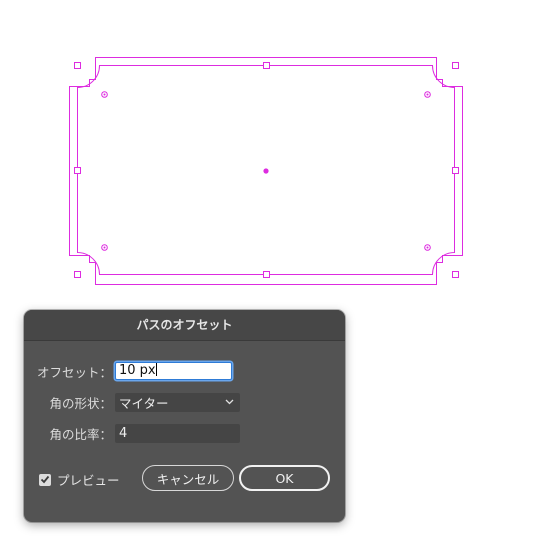 The image size is (553, 542). What do you see at coordinates (88, 480) in the screenshot?
I see `preview-label: プレビュー` at bounding box center [88, 480].